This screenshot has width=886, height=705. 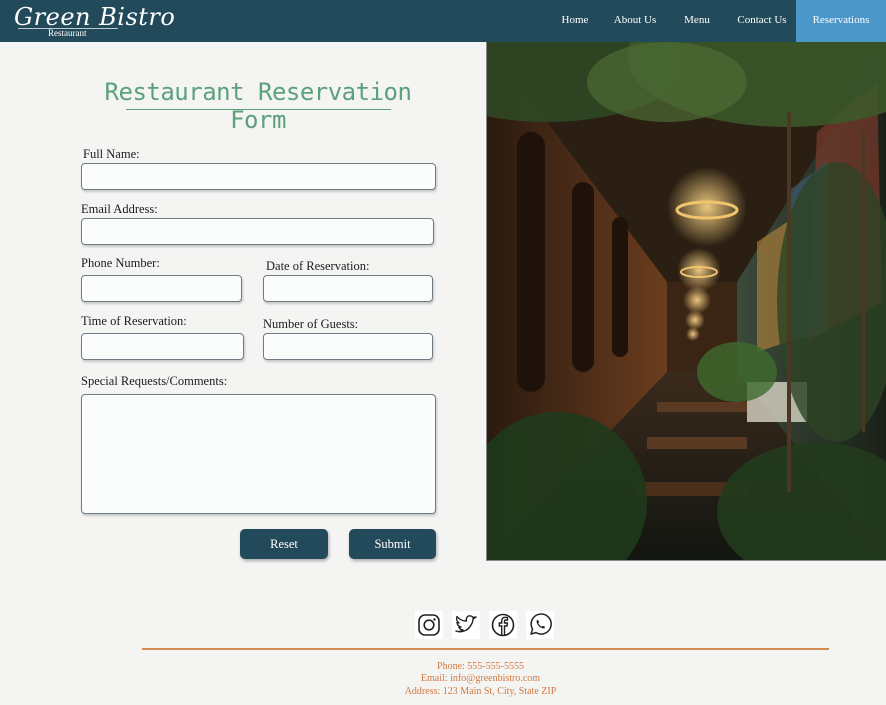 What do you see at coordinates (480, 666) in the screenshot?
I see `footer-phone: Phone: 555-555-5555` at bounding box center [480, 666].